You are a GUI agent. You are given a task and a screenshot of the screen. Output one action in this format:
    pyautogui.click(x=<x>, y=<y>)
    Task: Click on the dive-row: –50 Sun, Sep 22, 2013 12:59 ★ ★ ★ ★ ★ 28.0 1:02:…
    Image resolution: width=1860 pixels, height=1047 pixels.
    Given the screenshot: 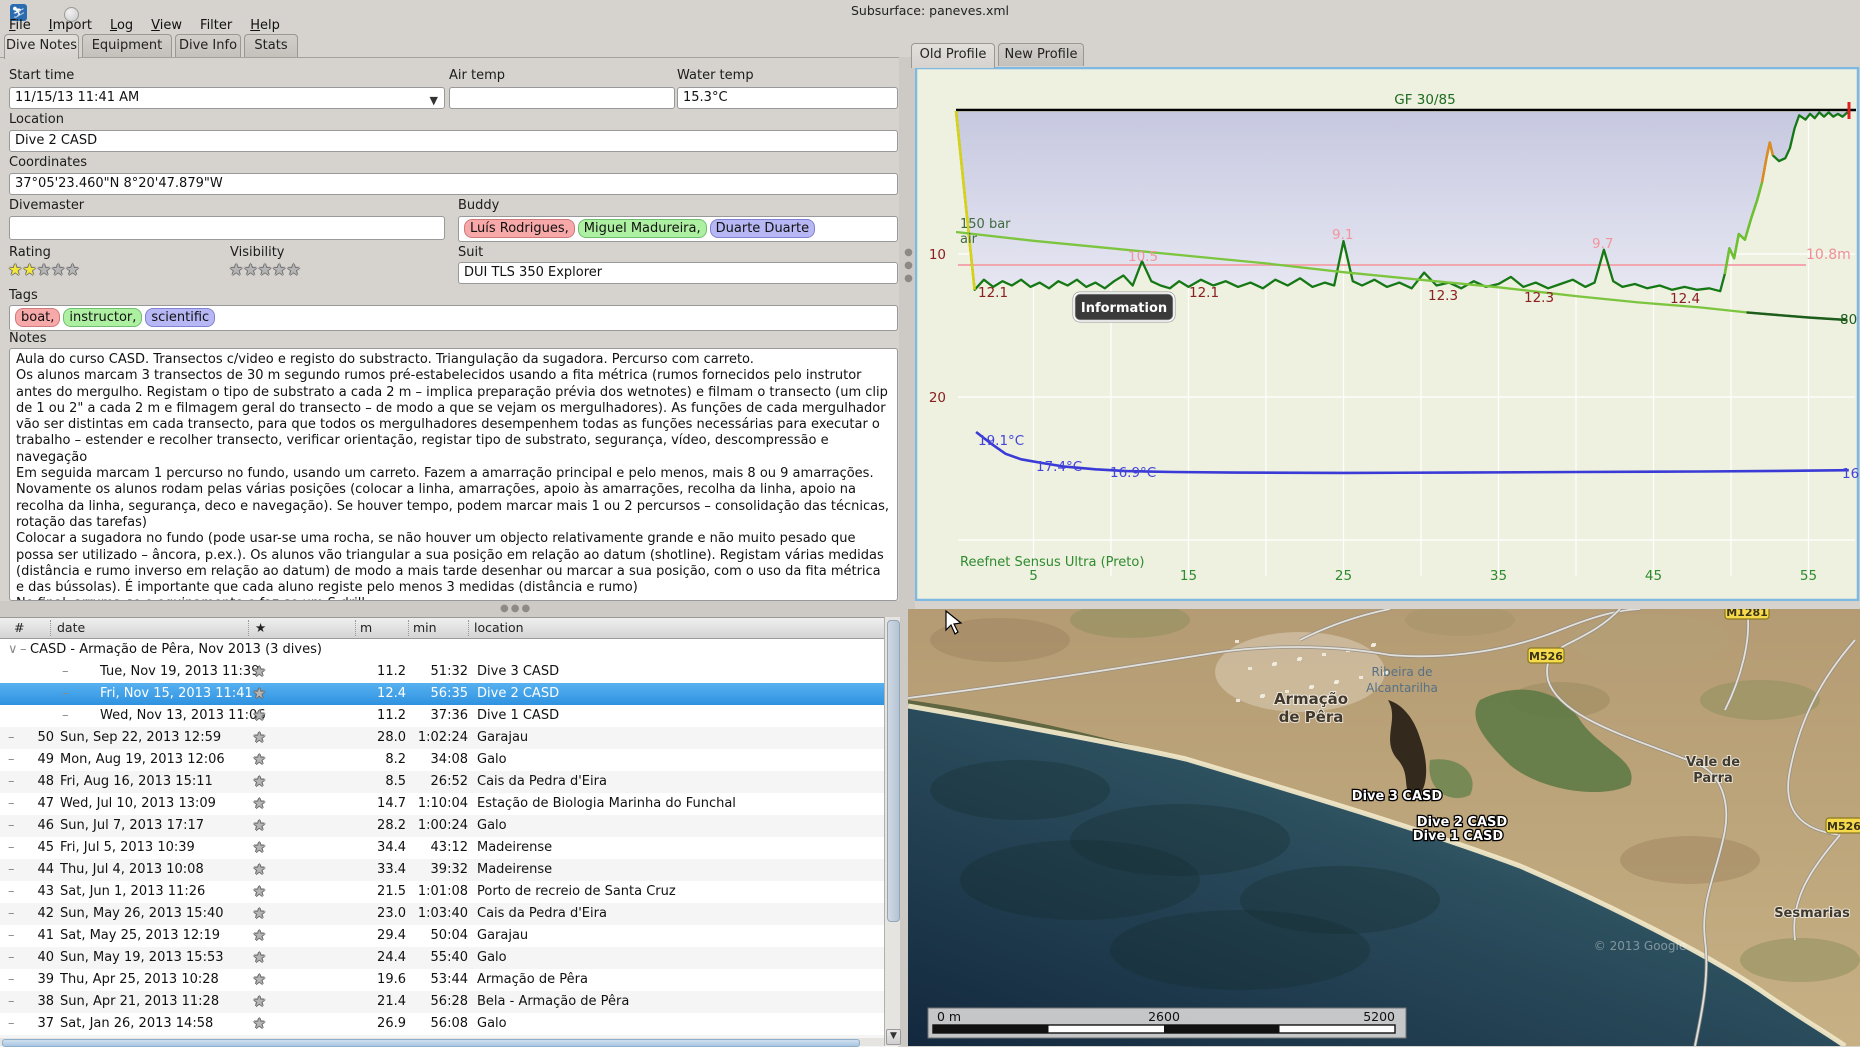 What is the action you would take?
    pyautogui.click(x=449, y=738)
    